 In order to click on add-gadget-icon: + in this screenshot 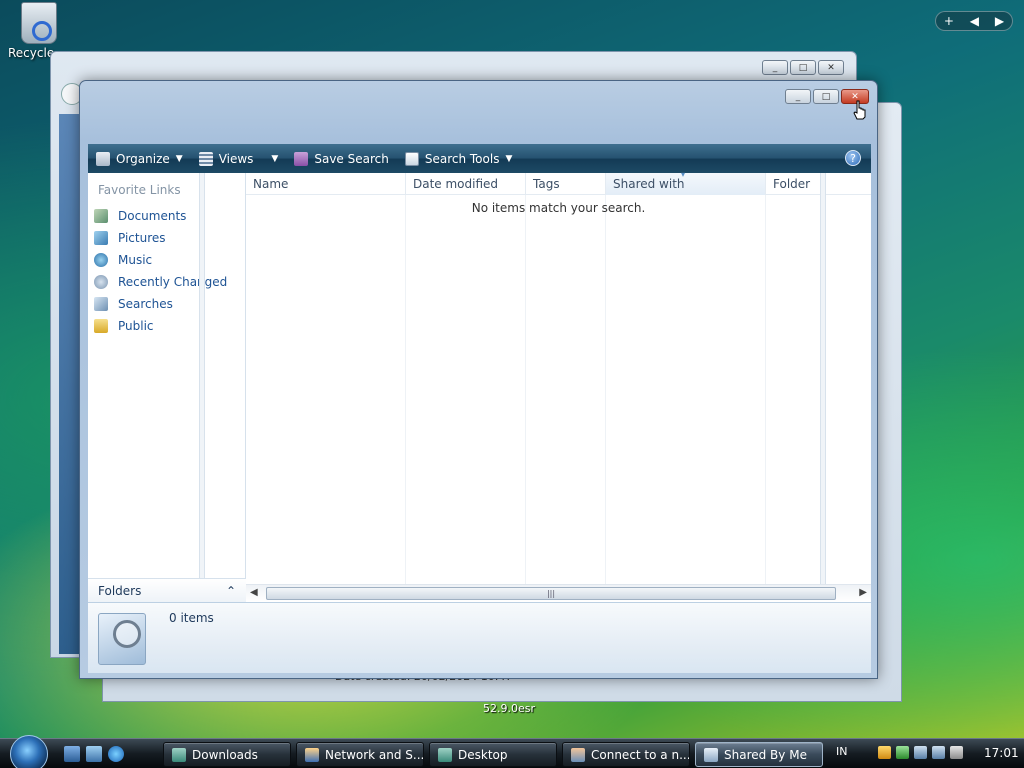, I will do `click(949, 21)`.